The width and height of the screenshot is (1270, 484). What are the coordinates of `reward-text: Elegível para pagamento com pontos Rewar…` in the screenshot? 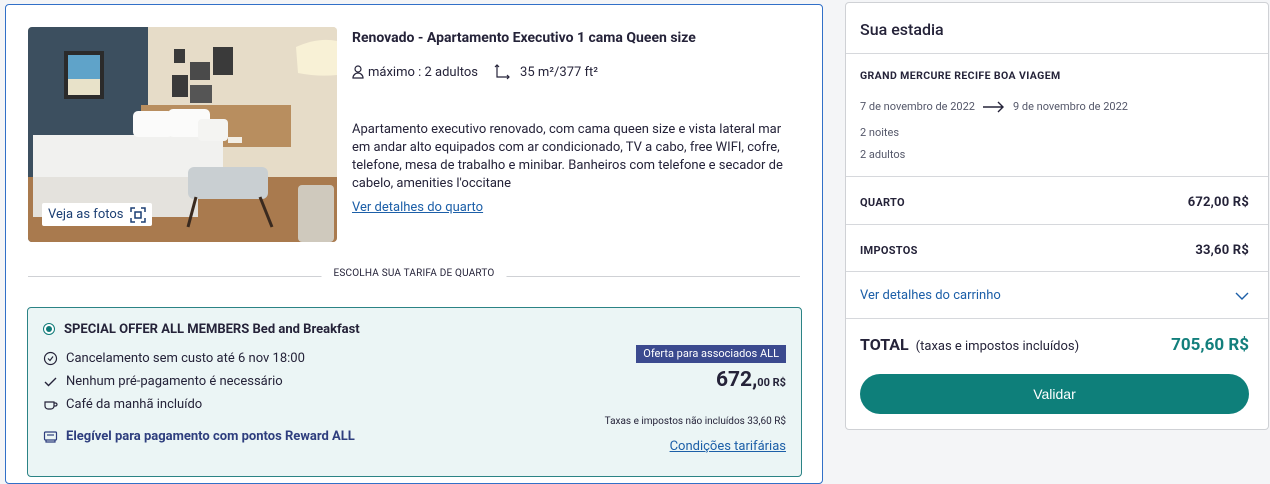 It's located at (210, 436).